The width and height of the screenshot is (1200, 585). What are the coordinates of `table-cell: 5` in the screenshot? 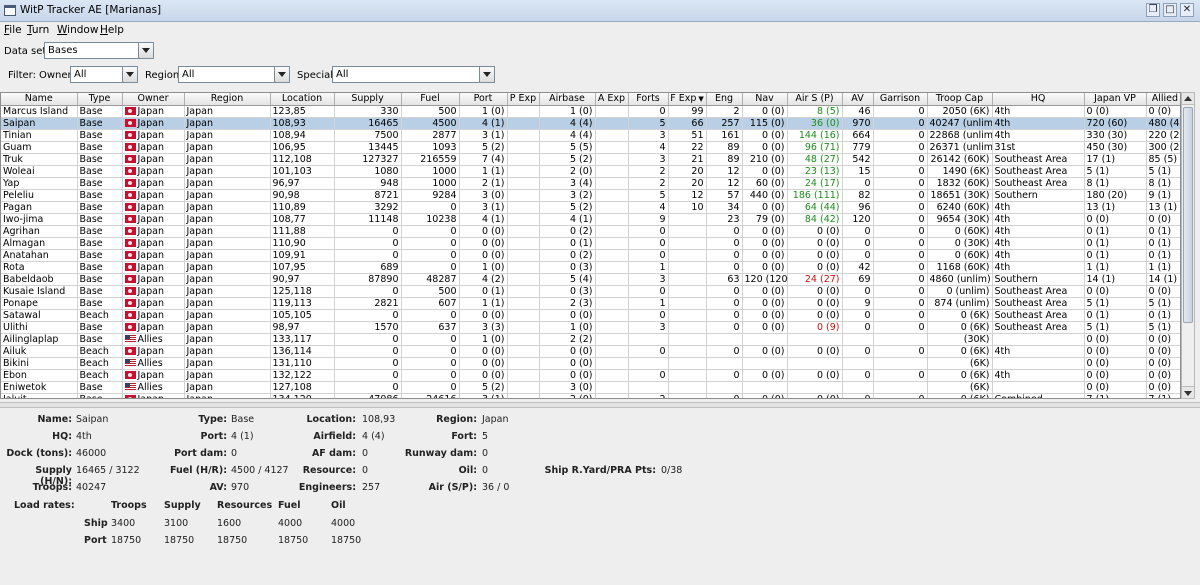 It's located at (648, 123).